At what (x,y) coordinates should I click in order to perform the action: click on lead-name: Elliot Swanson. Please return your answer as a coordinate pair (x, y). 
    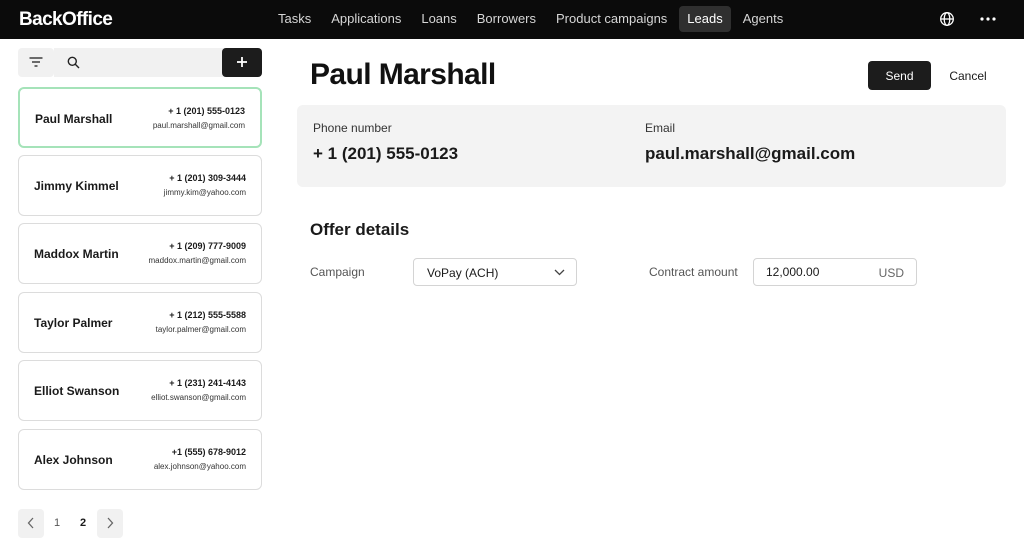
    Looking at the image, I should click on (77, 391).